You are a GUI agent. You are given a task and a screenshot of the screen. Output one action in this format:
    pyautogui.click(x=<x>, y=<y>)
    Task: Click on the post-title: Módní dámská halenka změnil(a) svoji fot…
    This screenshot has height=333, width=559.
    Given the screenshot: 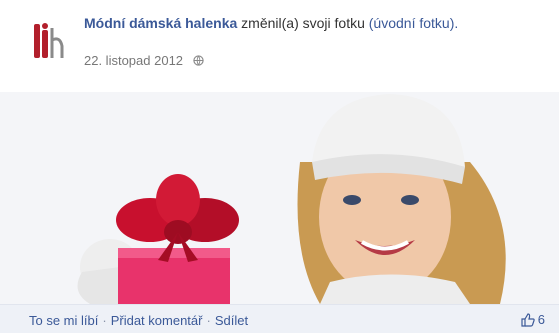 What is the action you would take?
    pyautogui.click(x=294, y=23)
    